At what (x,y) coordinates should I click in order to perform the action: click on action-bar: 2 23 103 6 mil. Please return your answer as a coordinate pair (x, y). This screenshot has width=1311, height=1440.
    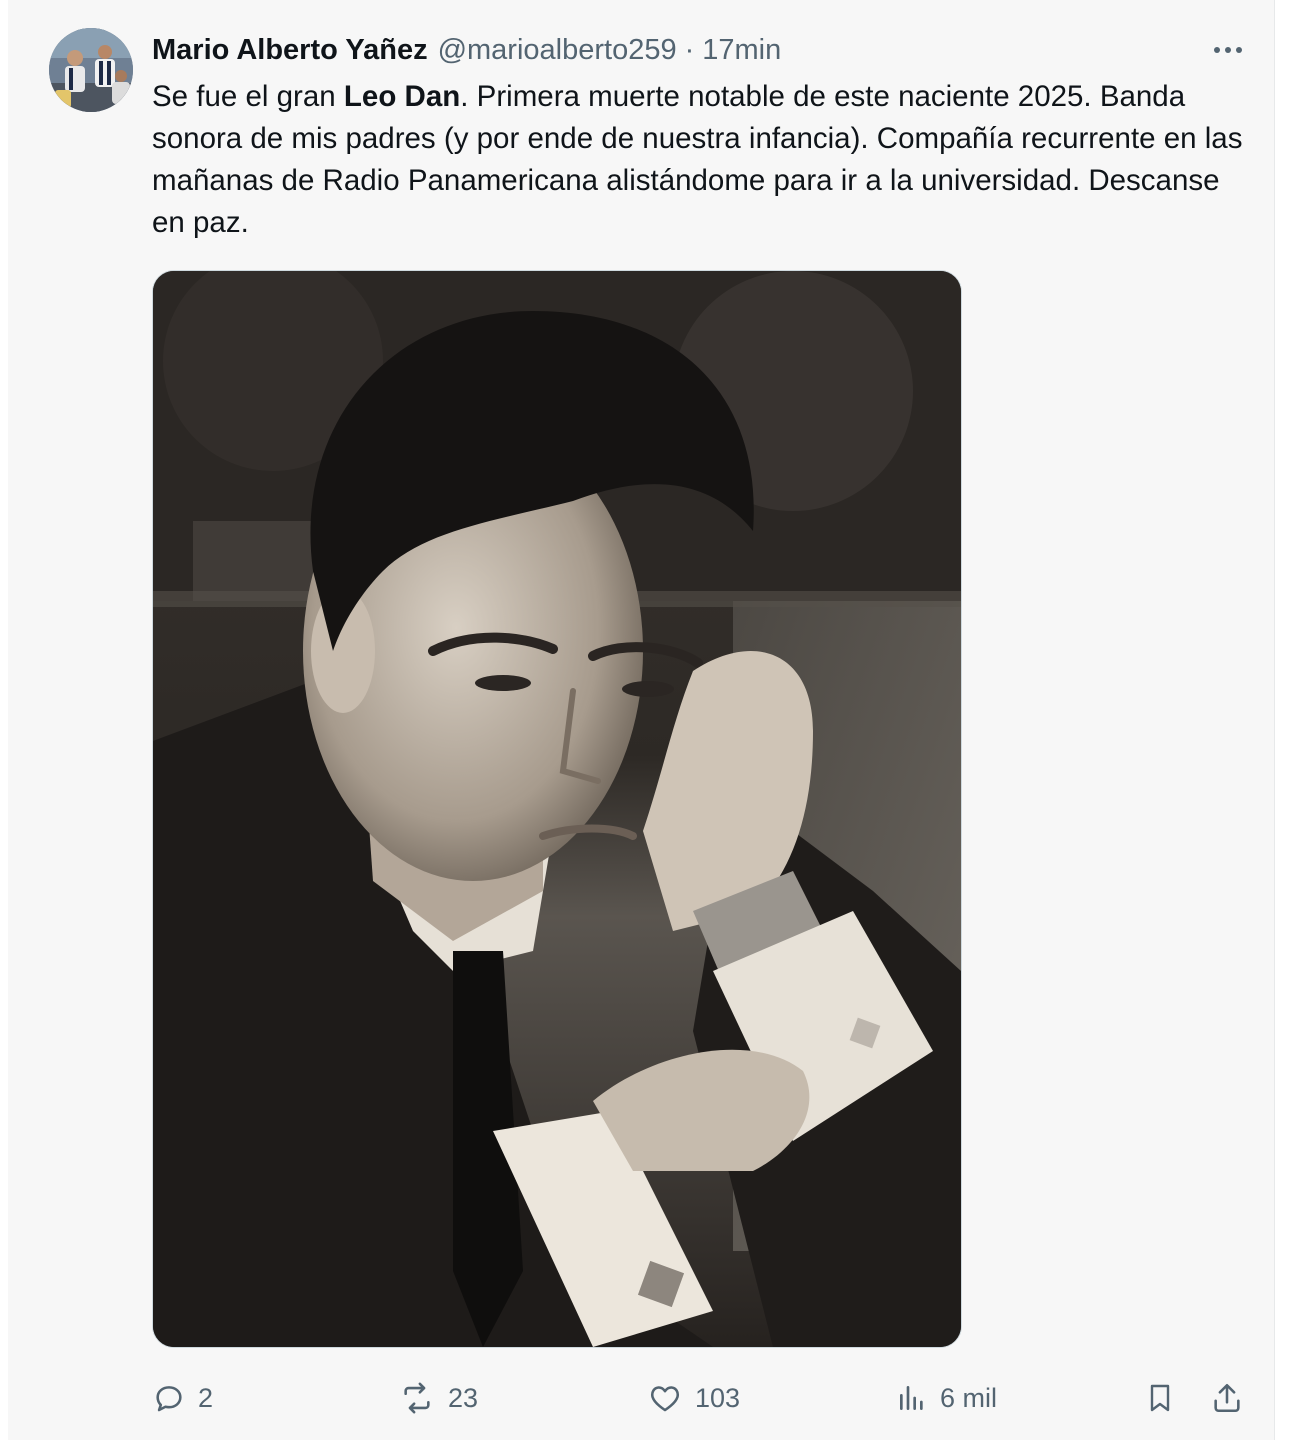
    Looking at the image, I should click on (702, 1398).